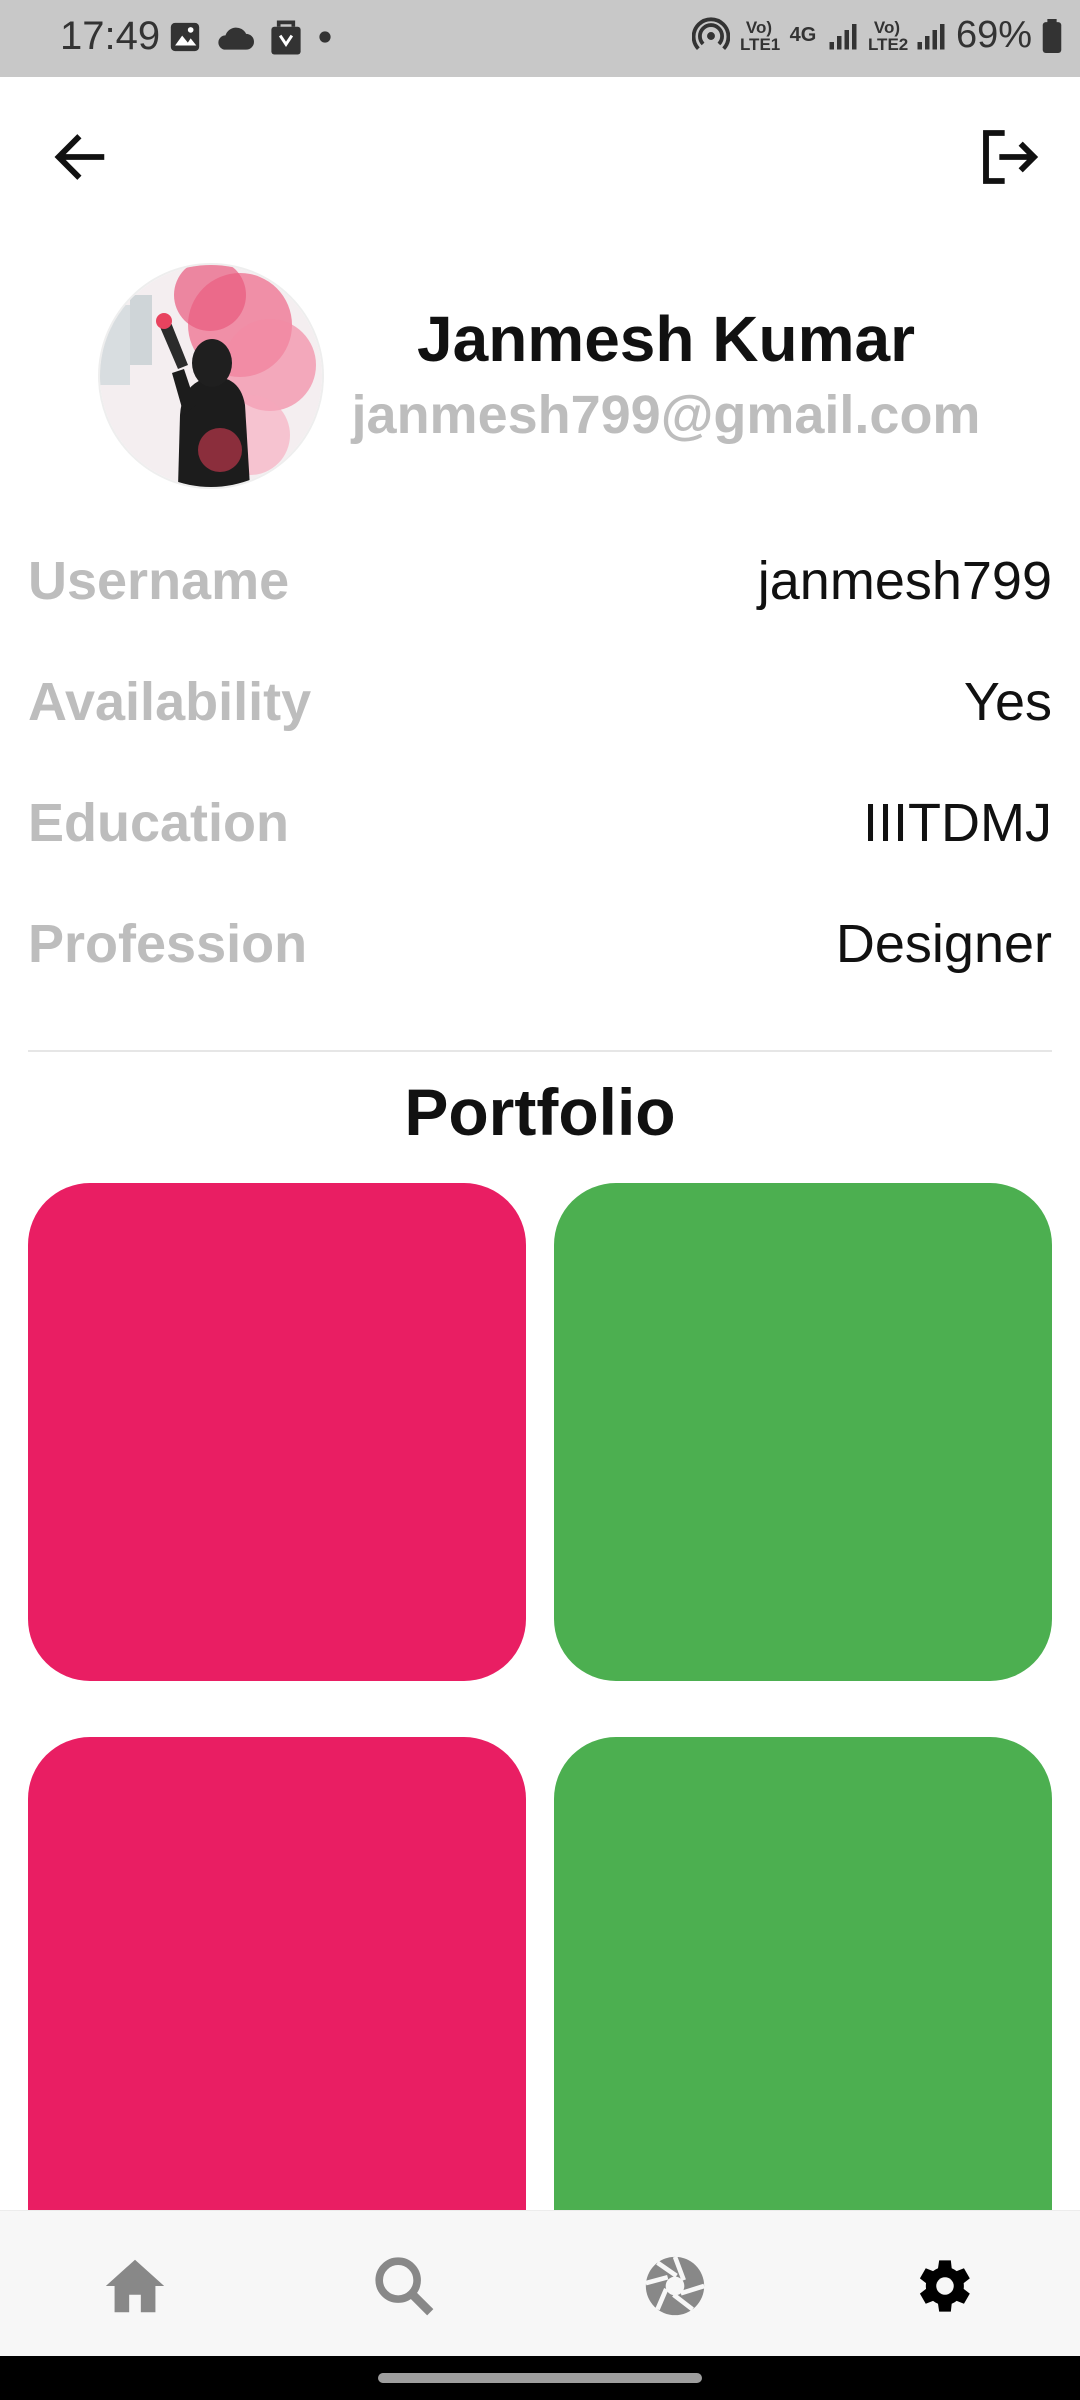 The image size is (1080, 2400). What do you see at coordinates (325, 37) in the screenshot?
I see `dot-icon` at bounding box center [325, 37].